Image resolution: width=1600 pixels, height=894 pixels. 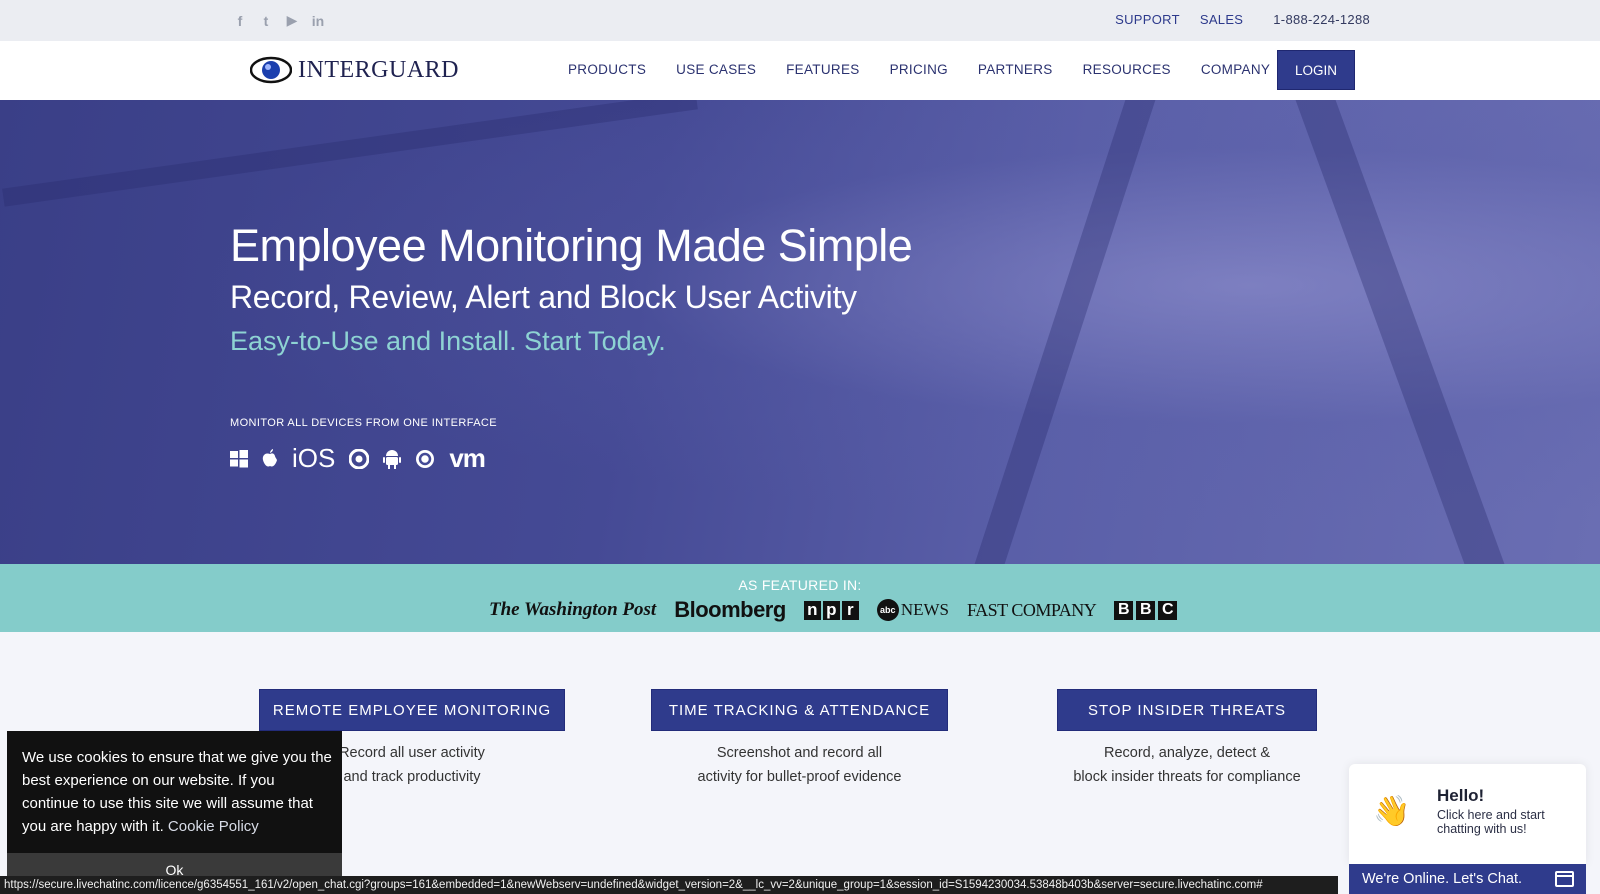 What do you see at coordinates (1235, 69) in the screenshot?
I see `nav-item-company: COMPANY` at bounding box center [1235, 69].